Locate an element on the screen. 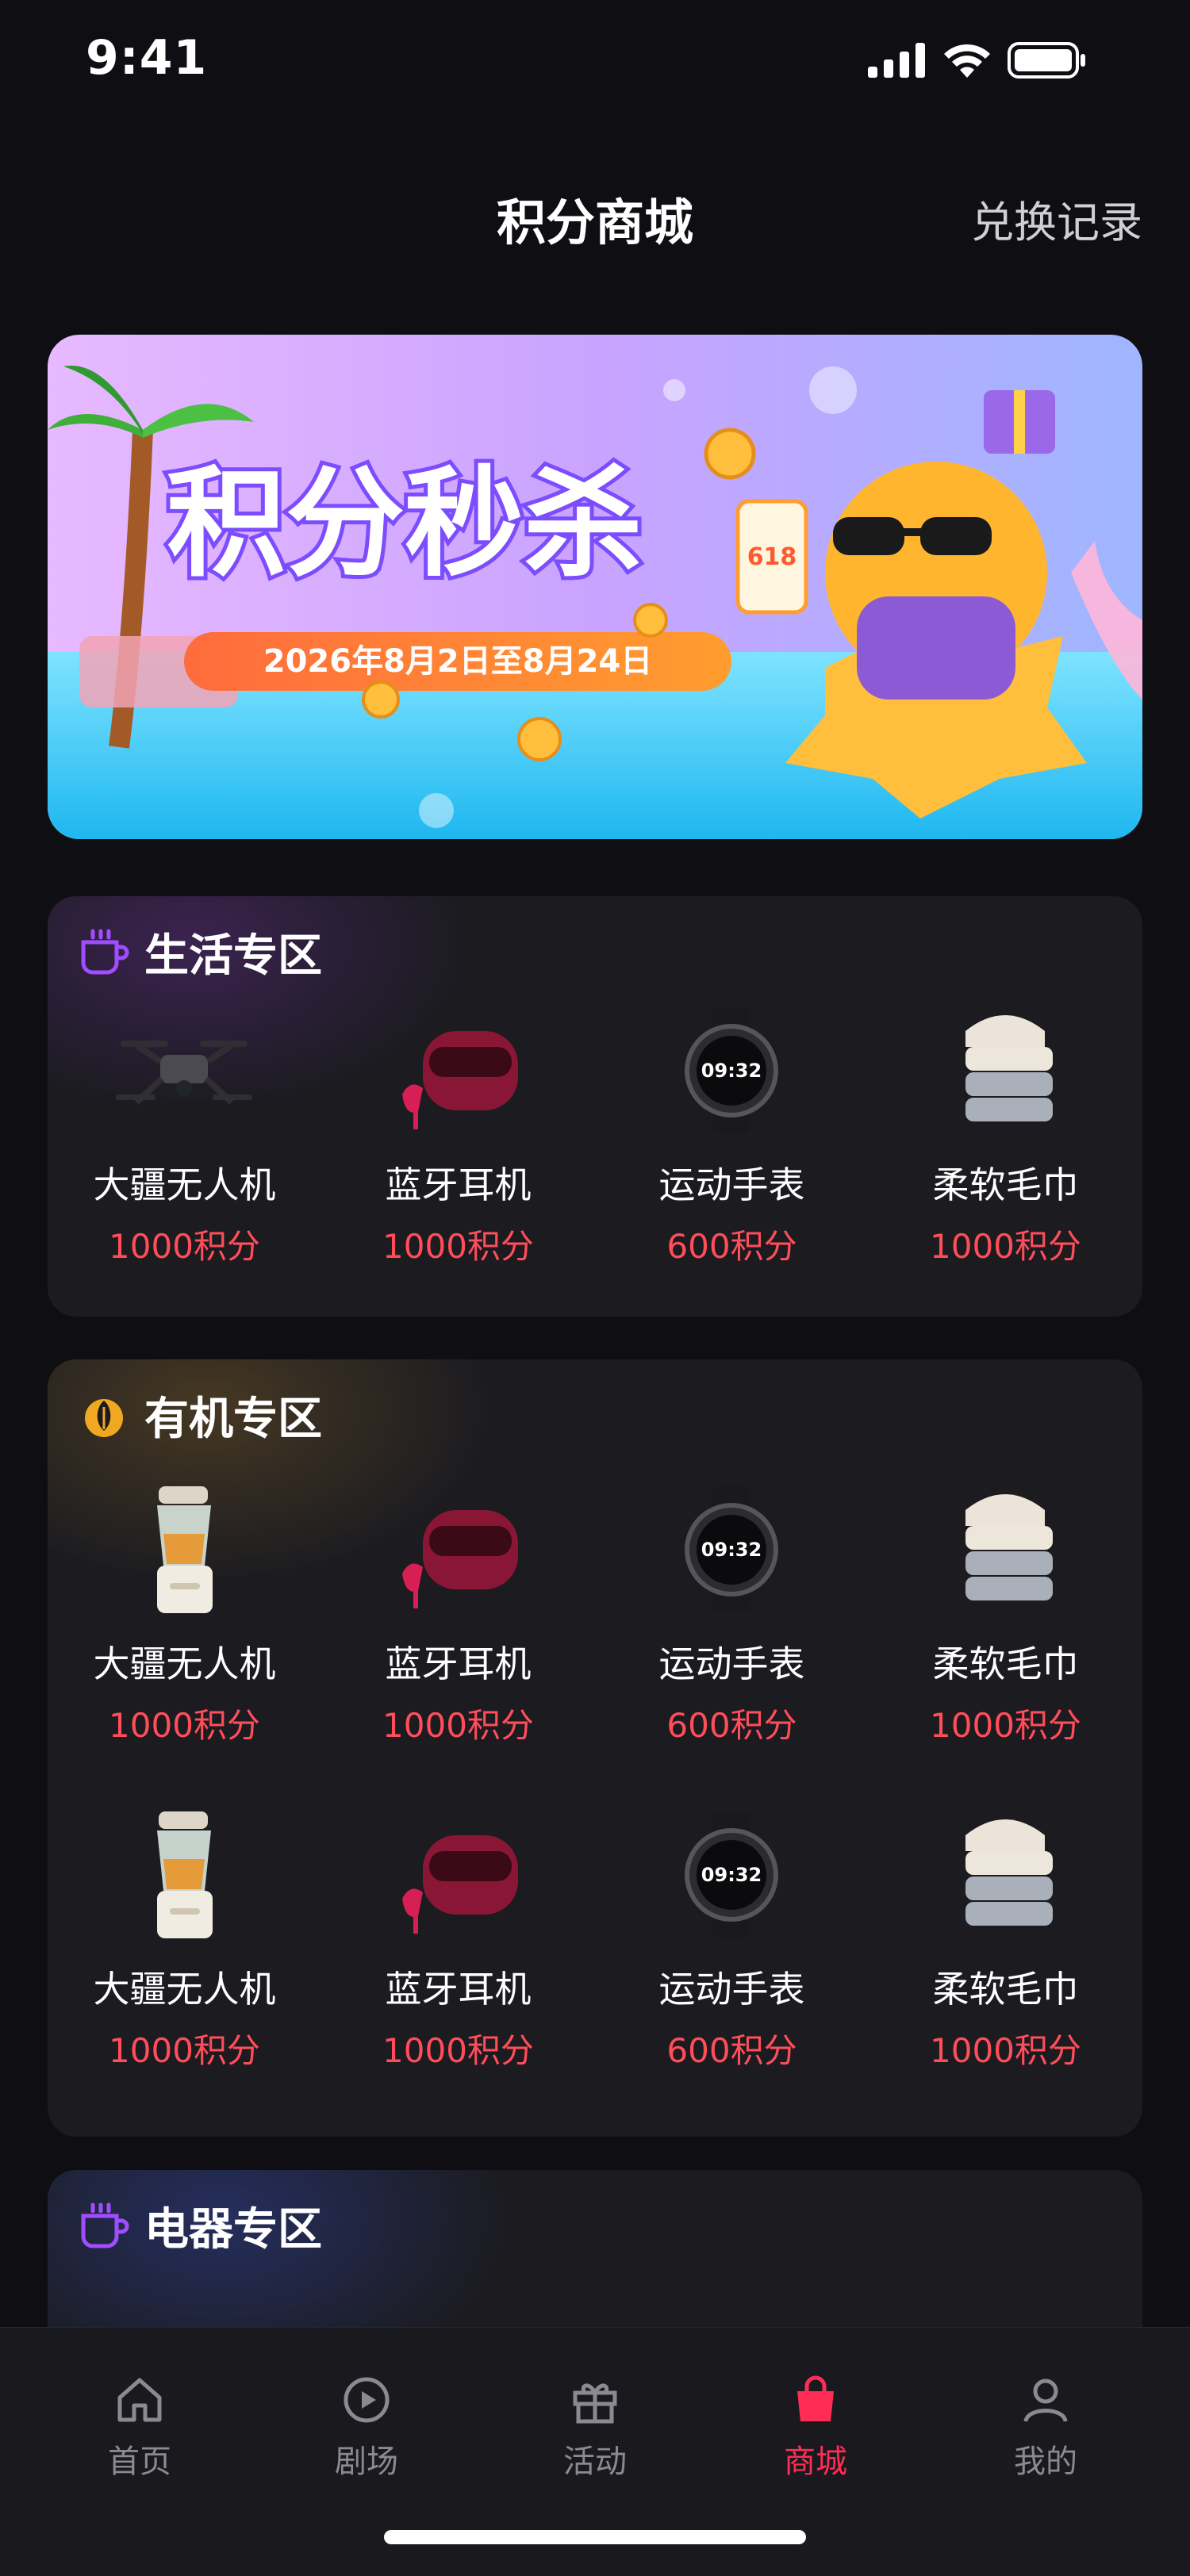  exchange-history-link: 兑换记录 is located at coordinates (1056, 218).